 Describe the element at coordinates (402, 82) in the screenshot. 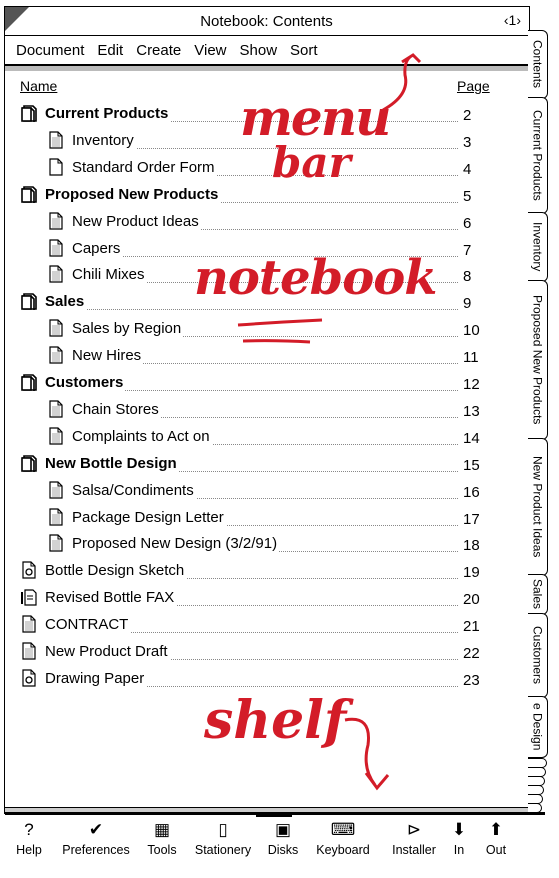

I see `annotation-arrow-up` at that location.